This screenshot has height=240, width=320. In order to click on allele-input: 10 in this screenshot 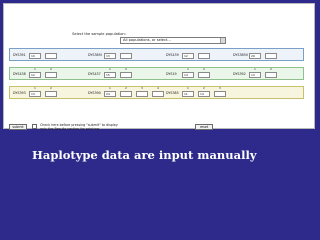, I will do `click(35, 56)`.